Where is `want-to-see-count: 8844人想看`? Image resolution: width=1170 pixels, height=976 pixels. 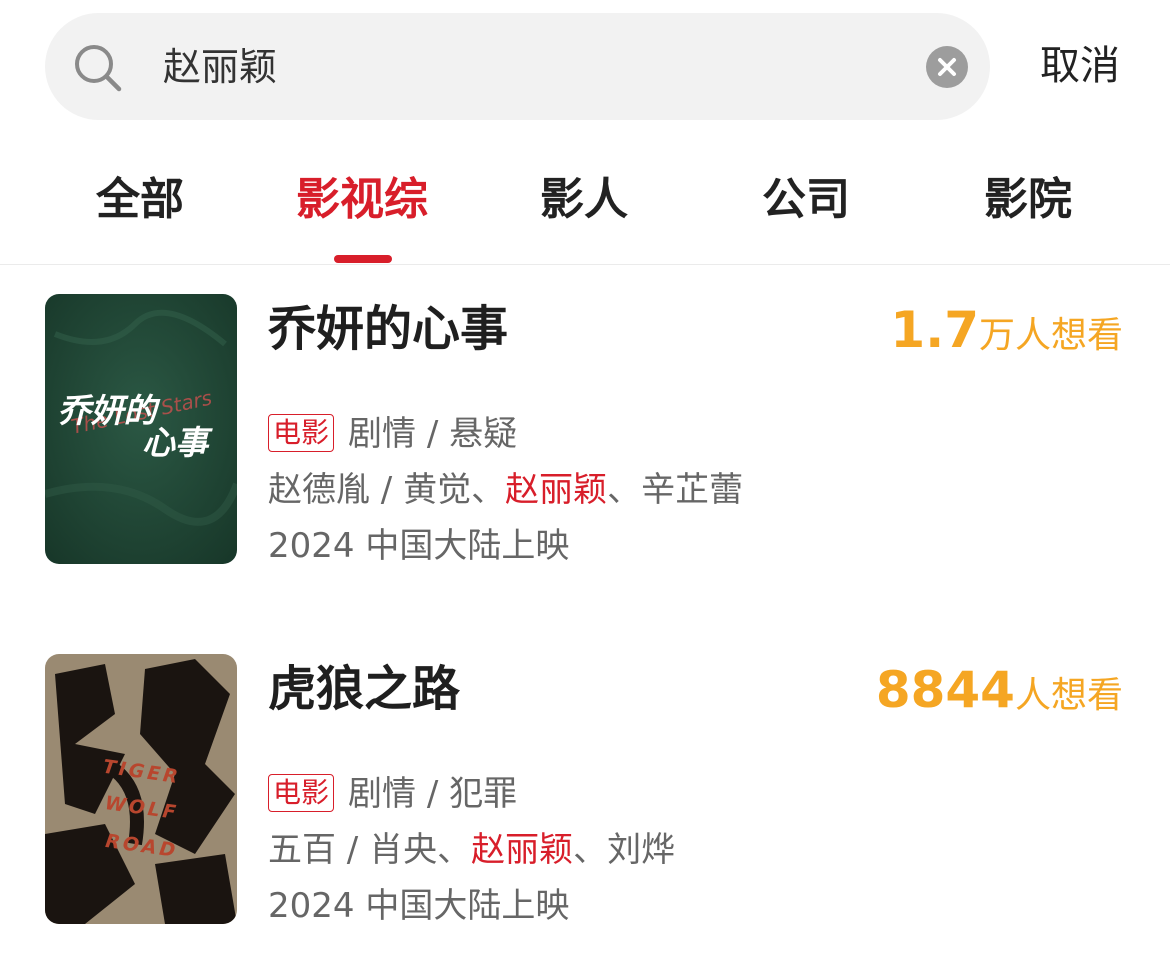
want-to-see-count: 8844人想看 is located at coordinates (999, 696).